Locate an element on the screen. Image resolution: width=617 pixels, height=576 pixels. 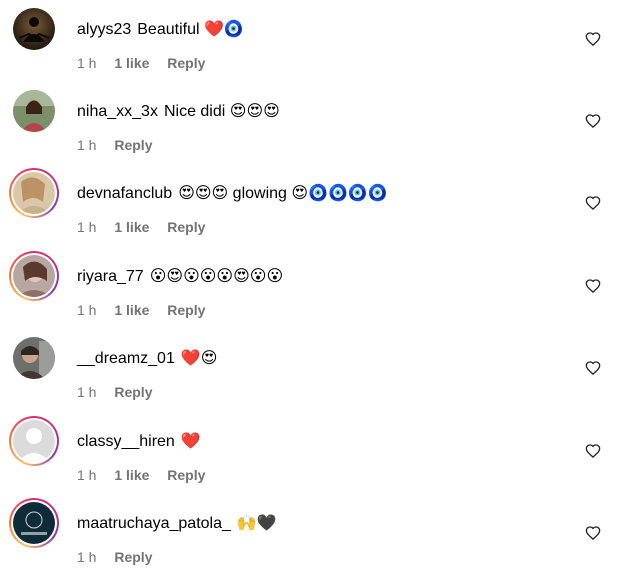
comment-text: Beautiful ❤️🧿 is located at coordinates (190, 29).